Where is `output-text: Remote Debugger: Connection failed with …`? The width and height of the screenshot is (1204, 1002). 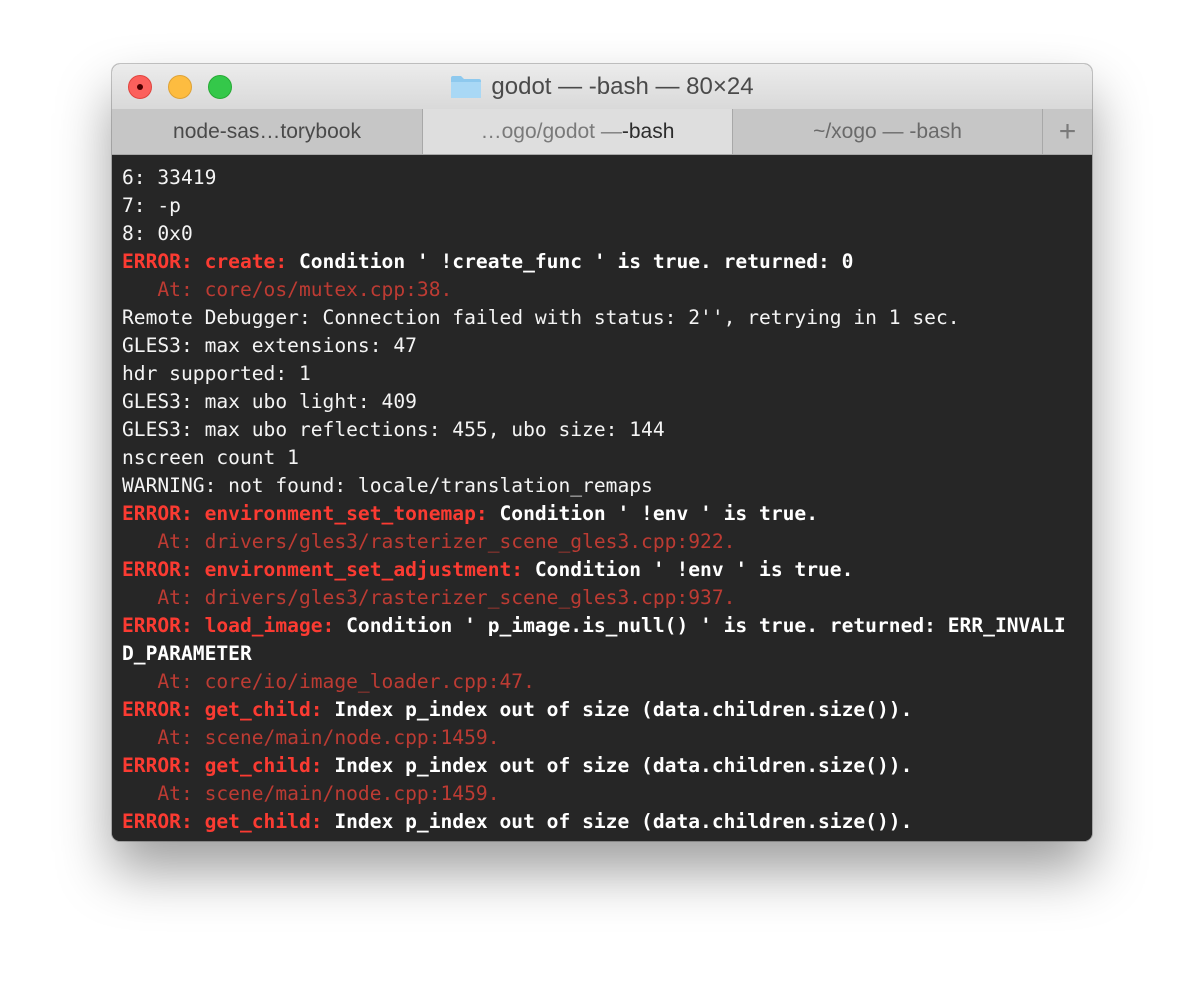 output-text: Remote Debugger: Connection failed with … is located at coordinates (541, 317).